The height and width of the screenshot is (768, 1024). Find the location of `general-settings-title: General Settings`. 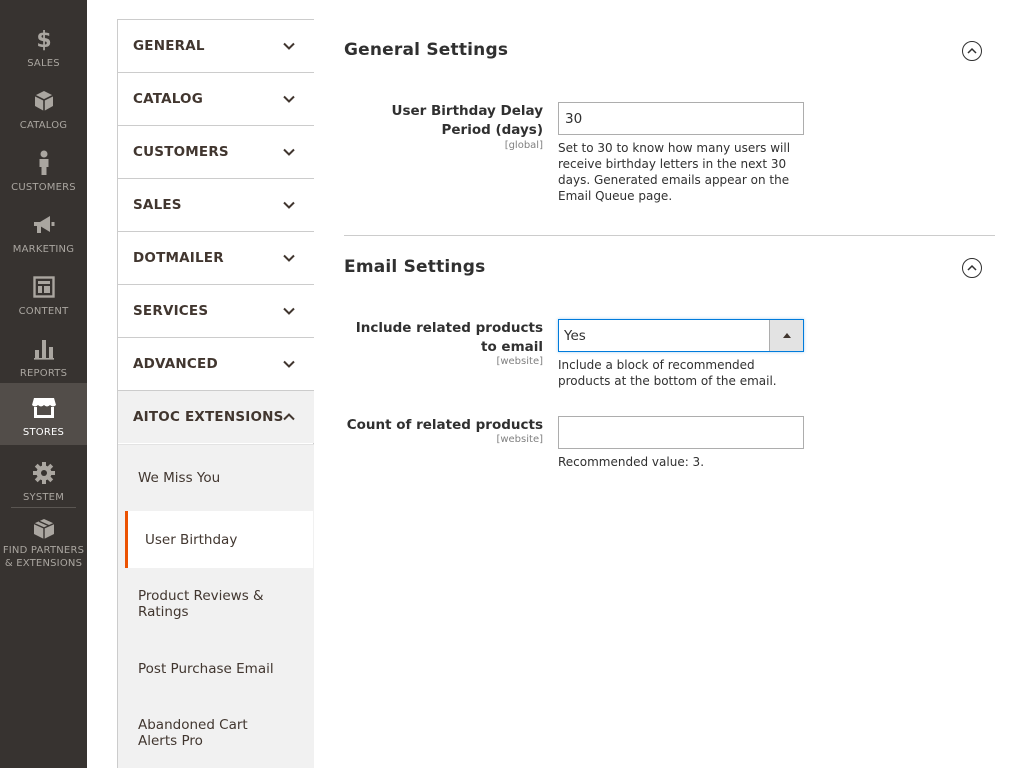

general-settings-title: General Settings is located at coordinates (426, 50).